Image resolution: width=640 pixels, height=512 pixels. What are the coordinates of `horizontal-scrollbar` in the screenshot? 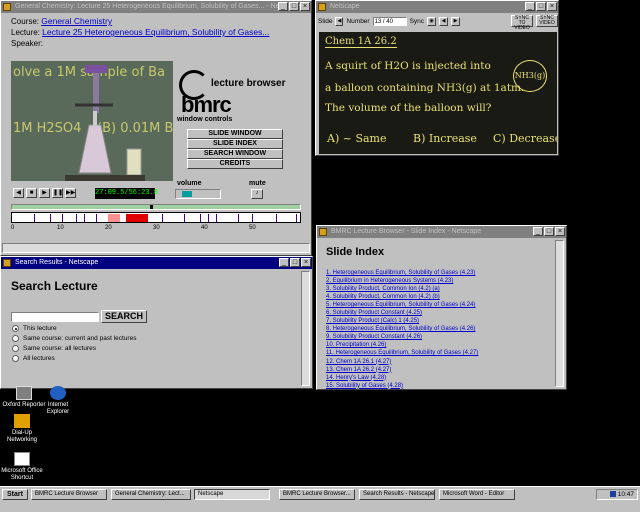 It's located at (156, 248).